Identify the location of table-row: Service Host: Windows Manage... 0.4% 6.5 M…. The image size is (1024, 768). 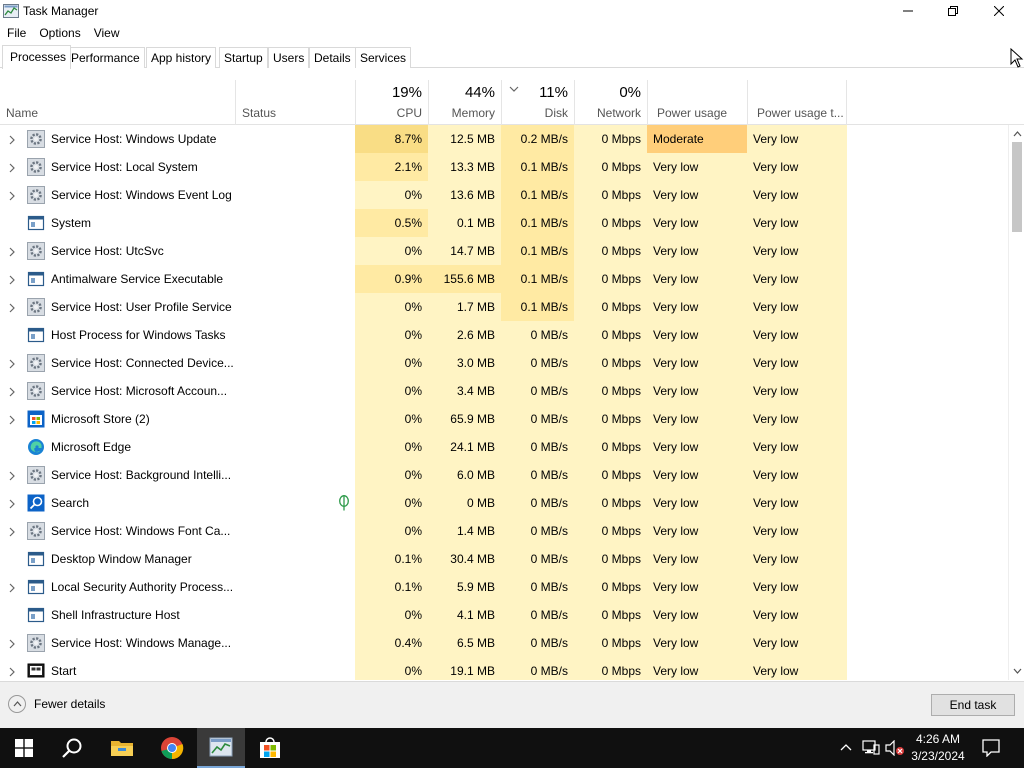
(504, 643).